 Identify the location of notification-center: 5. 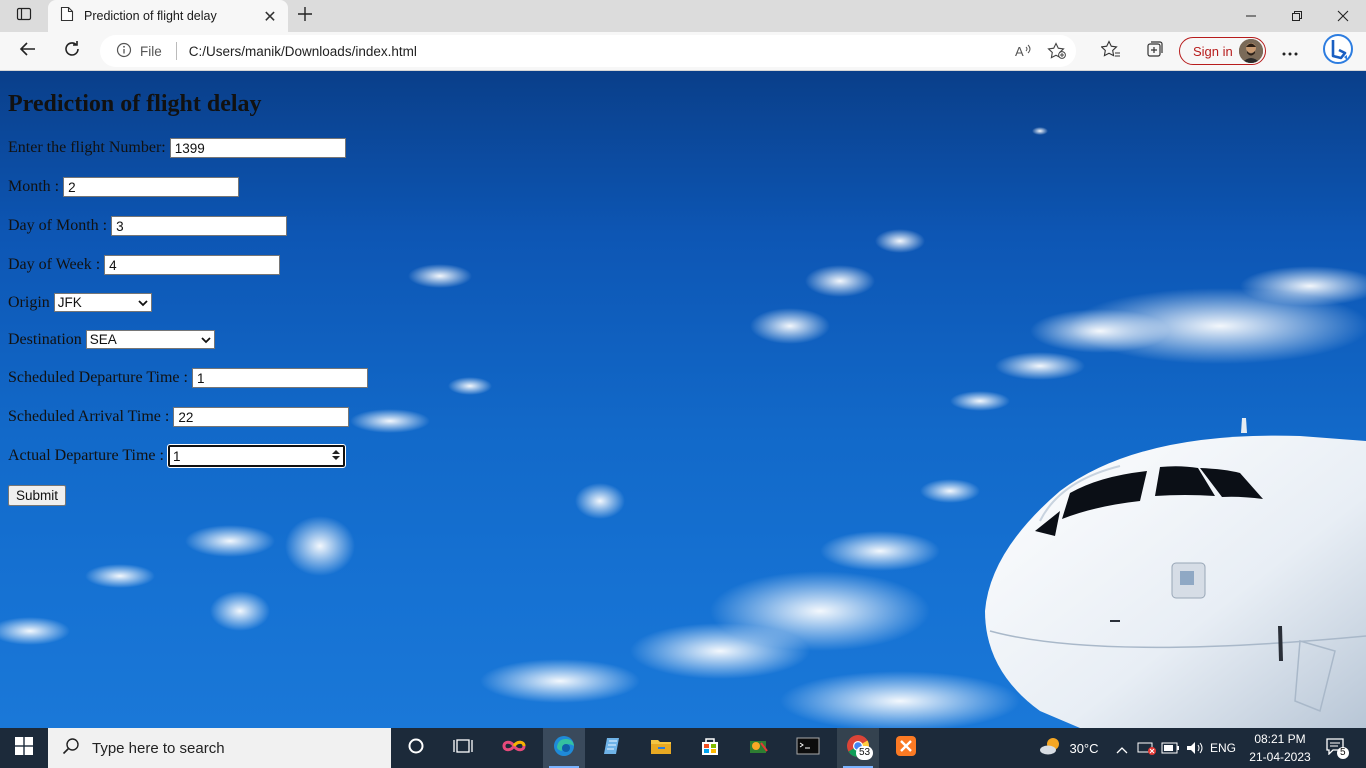
(1335, 748).